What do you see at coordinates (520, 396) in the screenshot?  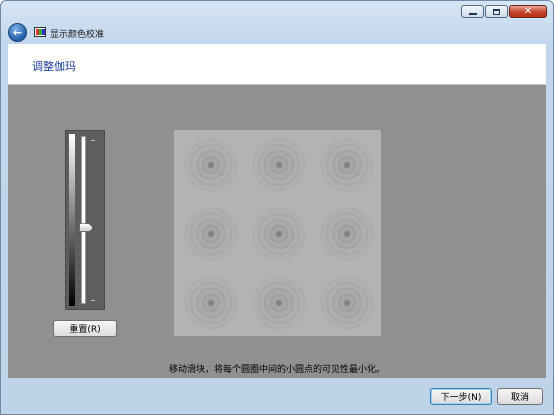 I see `cancel-button: 取消` at bounding box center [520, 396].